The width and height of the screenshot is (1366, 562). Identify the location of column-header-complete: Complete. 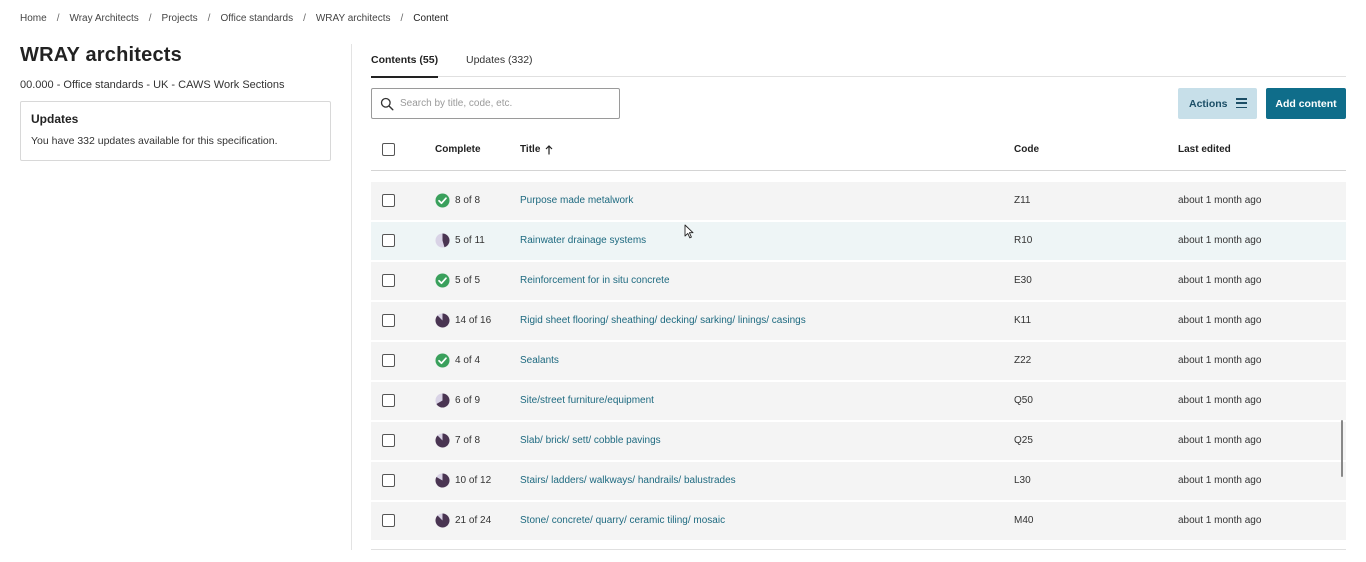
(458, 150).